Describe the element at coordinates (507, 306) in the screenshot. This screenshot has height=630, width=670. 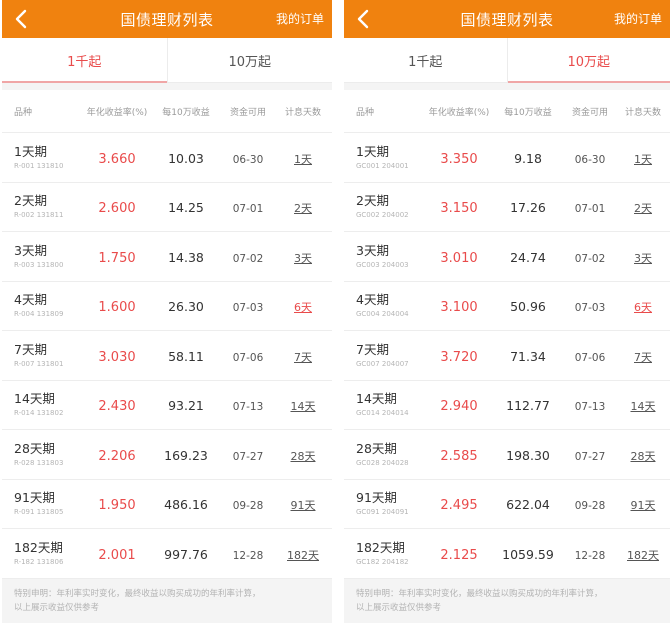
I see `table-row: 4天期 GC004 204004 3.100 50.96 07-03 6天` at that location.